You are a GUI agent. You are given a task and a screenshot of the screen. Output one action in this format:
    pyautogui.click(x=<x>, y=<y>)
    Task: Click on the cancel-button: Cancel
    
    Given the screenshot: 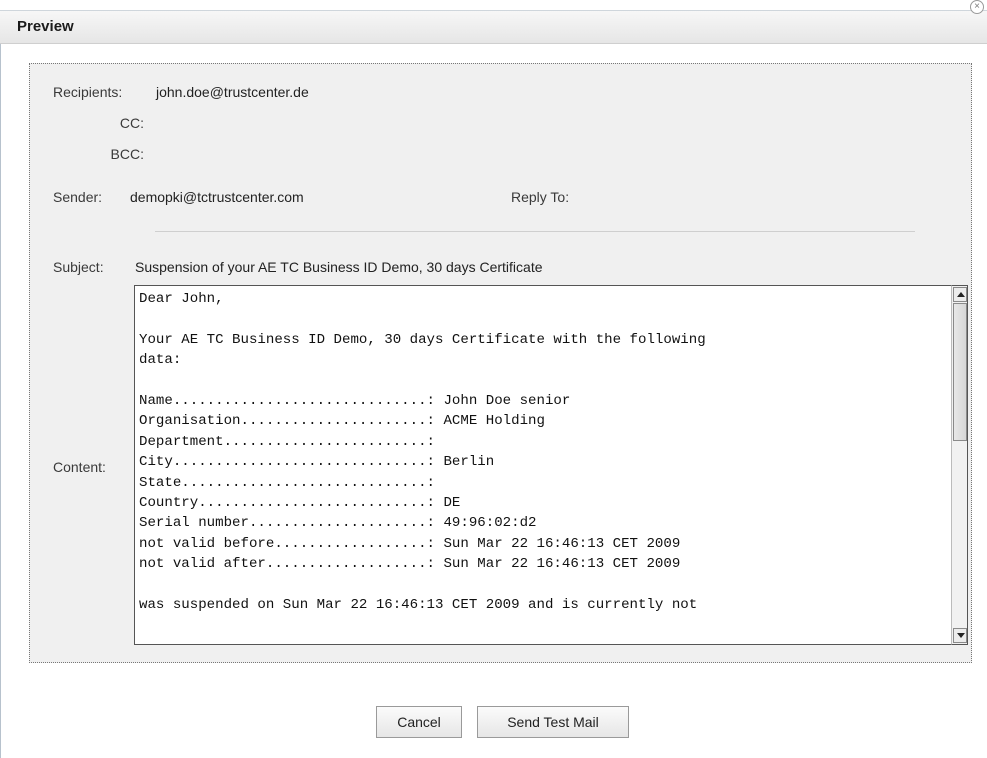 What is the action you would take?
    pyautogui.click(x=419, y=722)
    